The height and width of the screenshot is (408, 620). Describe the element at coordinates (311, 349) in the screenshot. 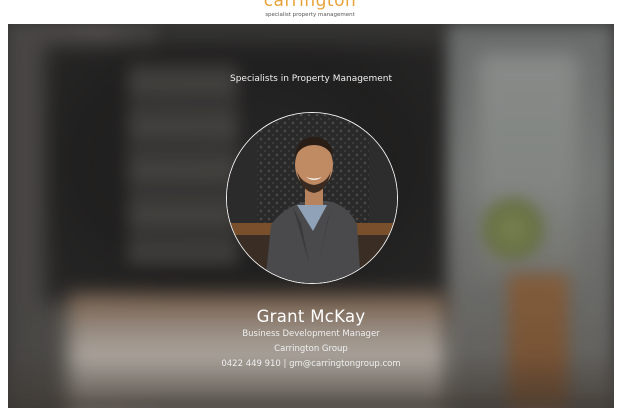

I see `profile-company: Carrington Group` at that location.